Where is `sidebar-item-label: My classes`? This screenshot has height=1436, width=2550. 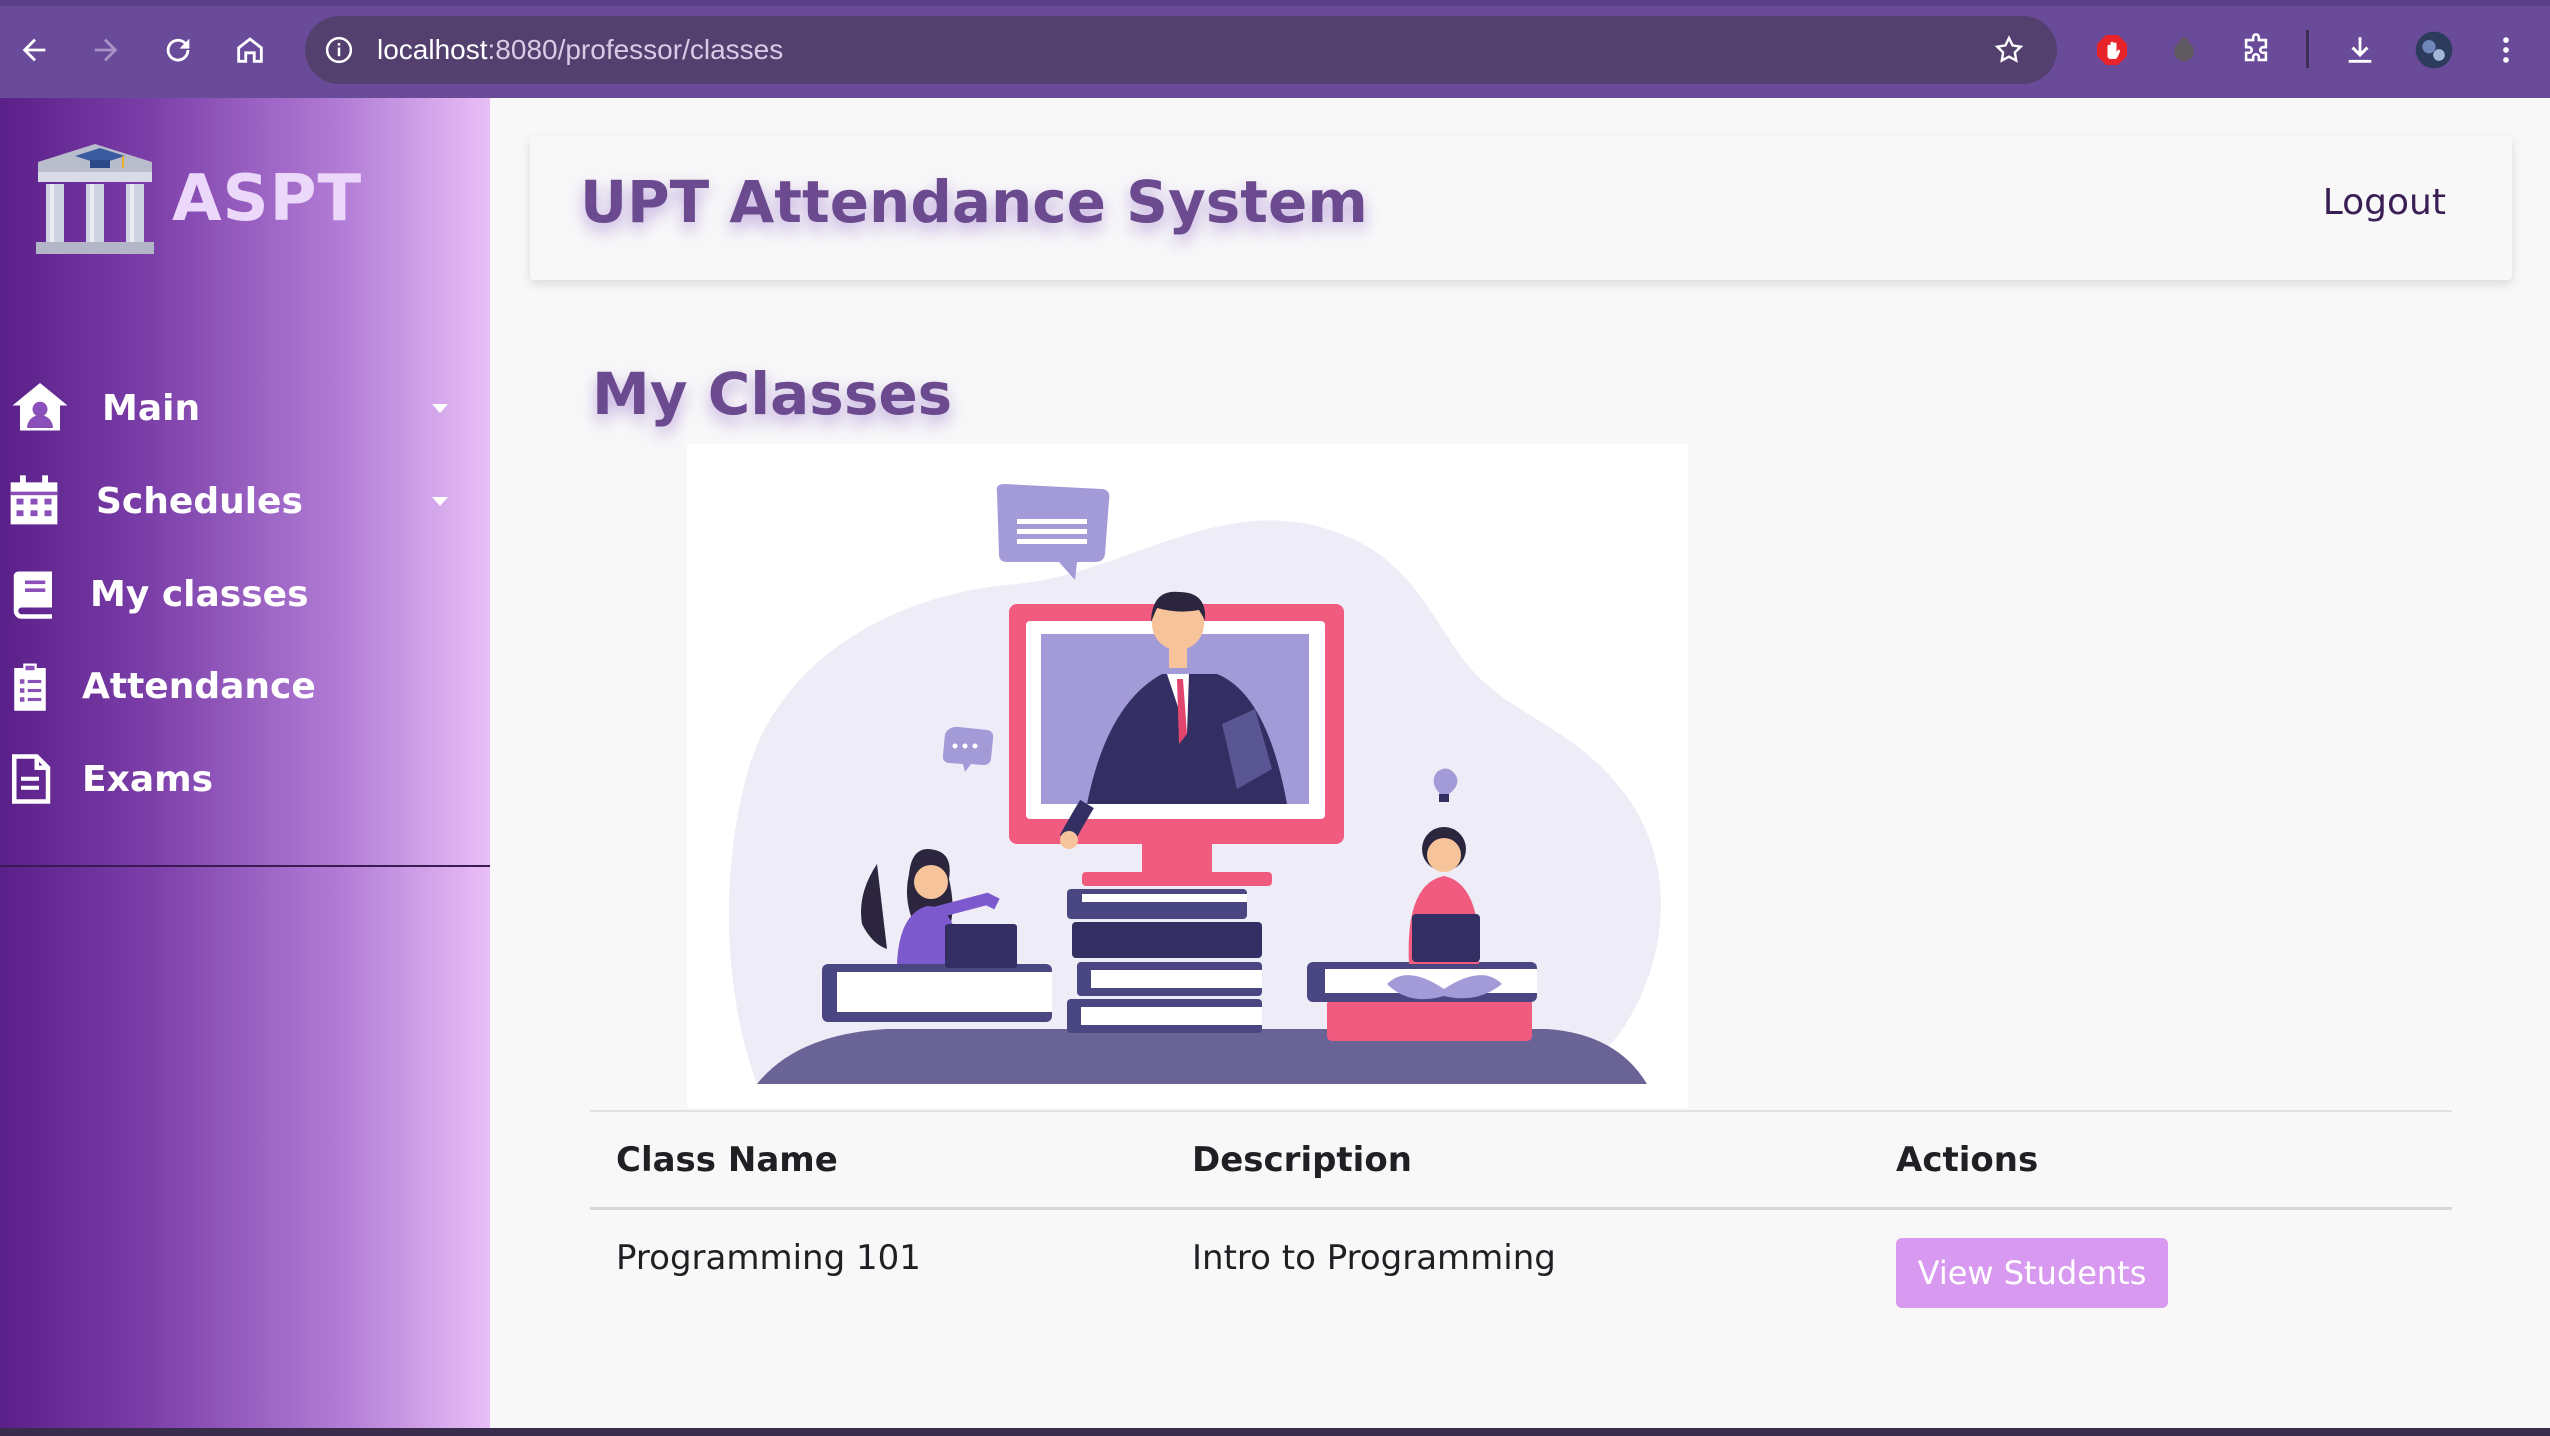
sidebar-item-label: My classes is located at coordinates (199, 594).